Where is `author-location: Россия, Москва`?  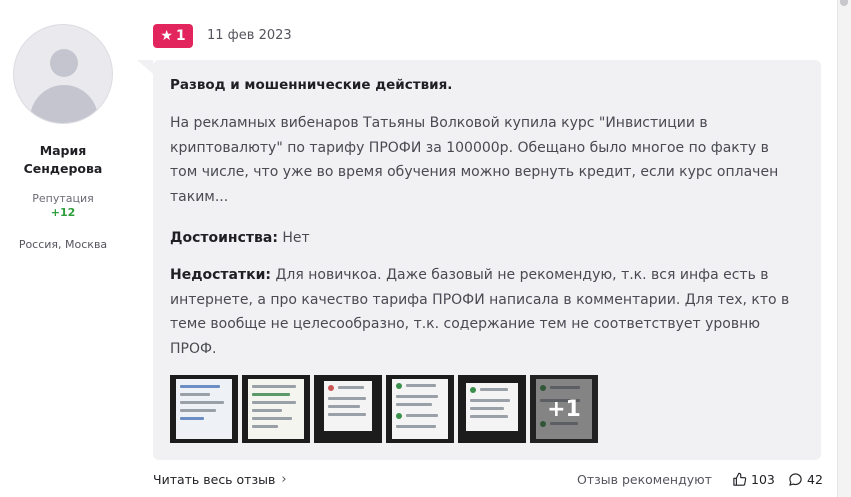 author-location: Россия, Москва is located at coordinates (63, 244).